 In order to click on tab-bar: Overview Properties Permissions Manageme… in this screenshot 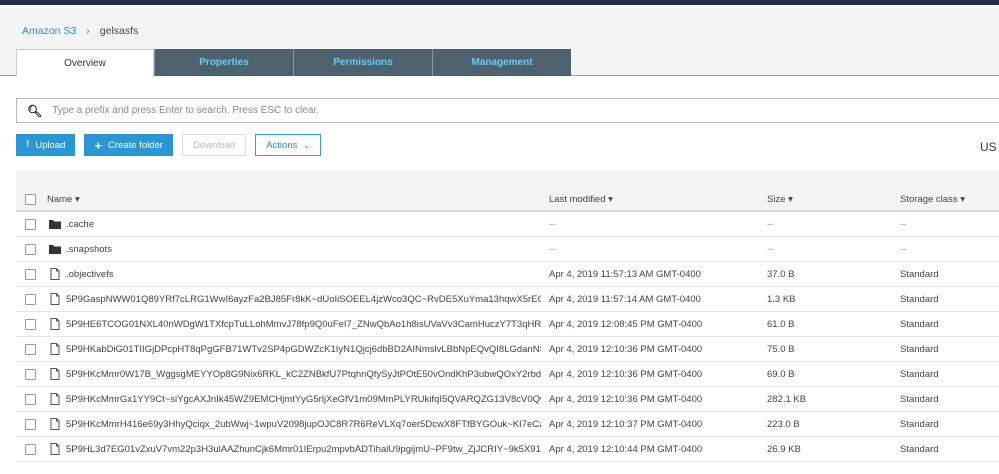, I will do `click(293, 63)`.